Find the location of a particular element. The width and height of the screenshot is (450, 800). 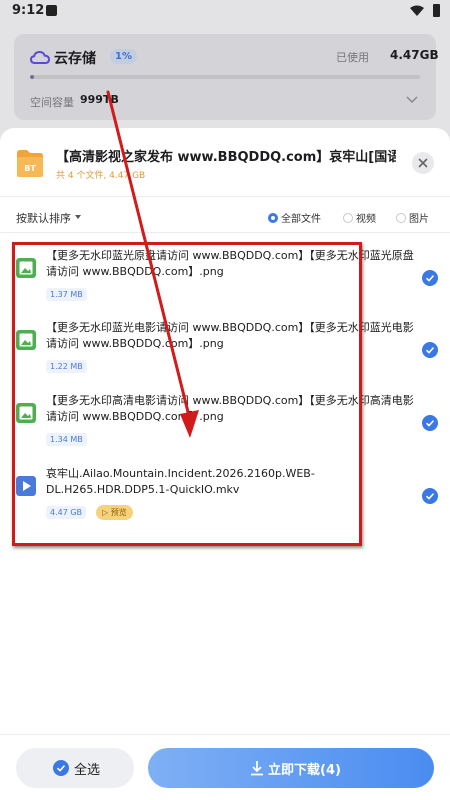

close-icon is located at coordinates (423, 163).